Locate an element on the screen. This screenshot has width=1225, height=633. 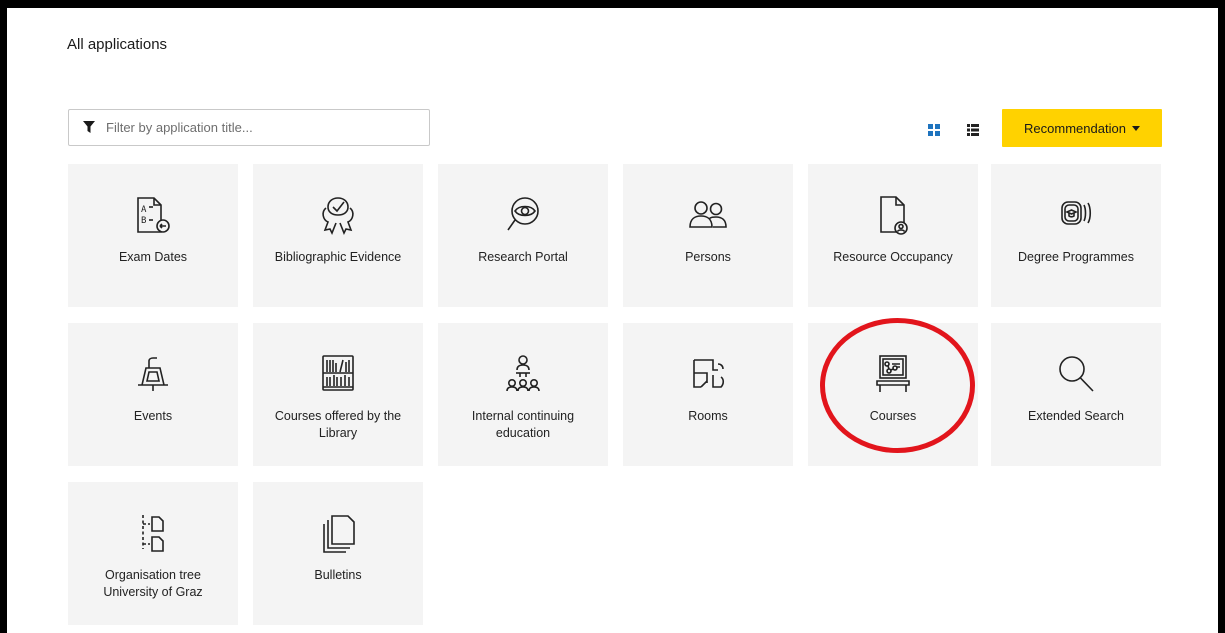
extended-search-icon is located at coordinates (1076, 374).